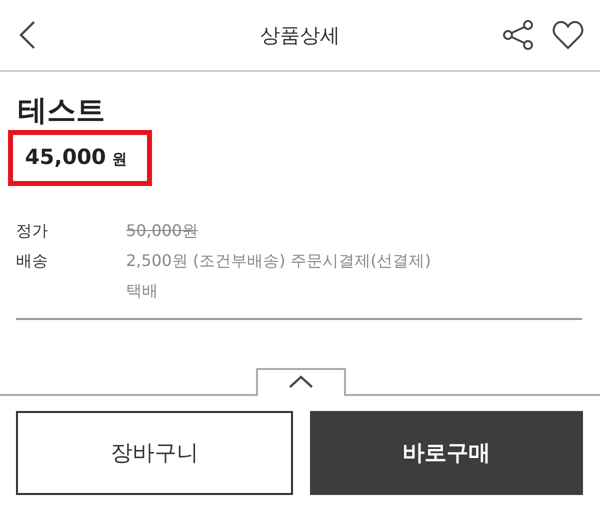 The width and height of the screenshot is (600, 510). I want to click on heart-icon, so click(568, 35).